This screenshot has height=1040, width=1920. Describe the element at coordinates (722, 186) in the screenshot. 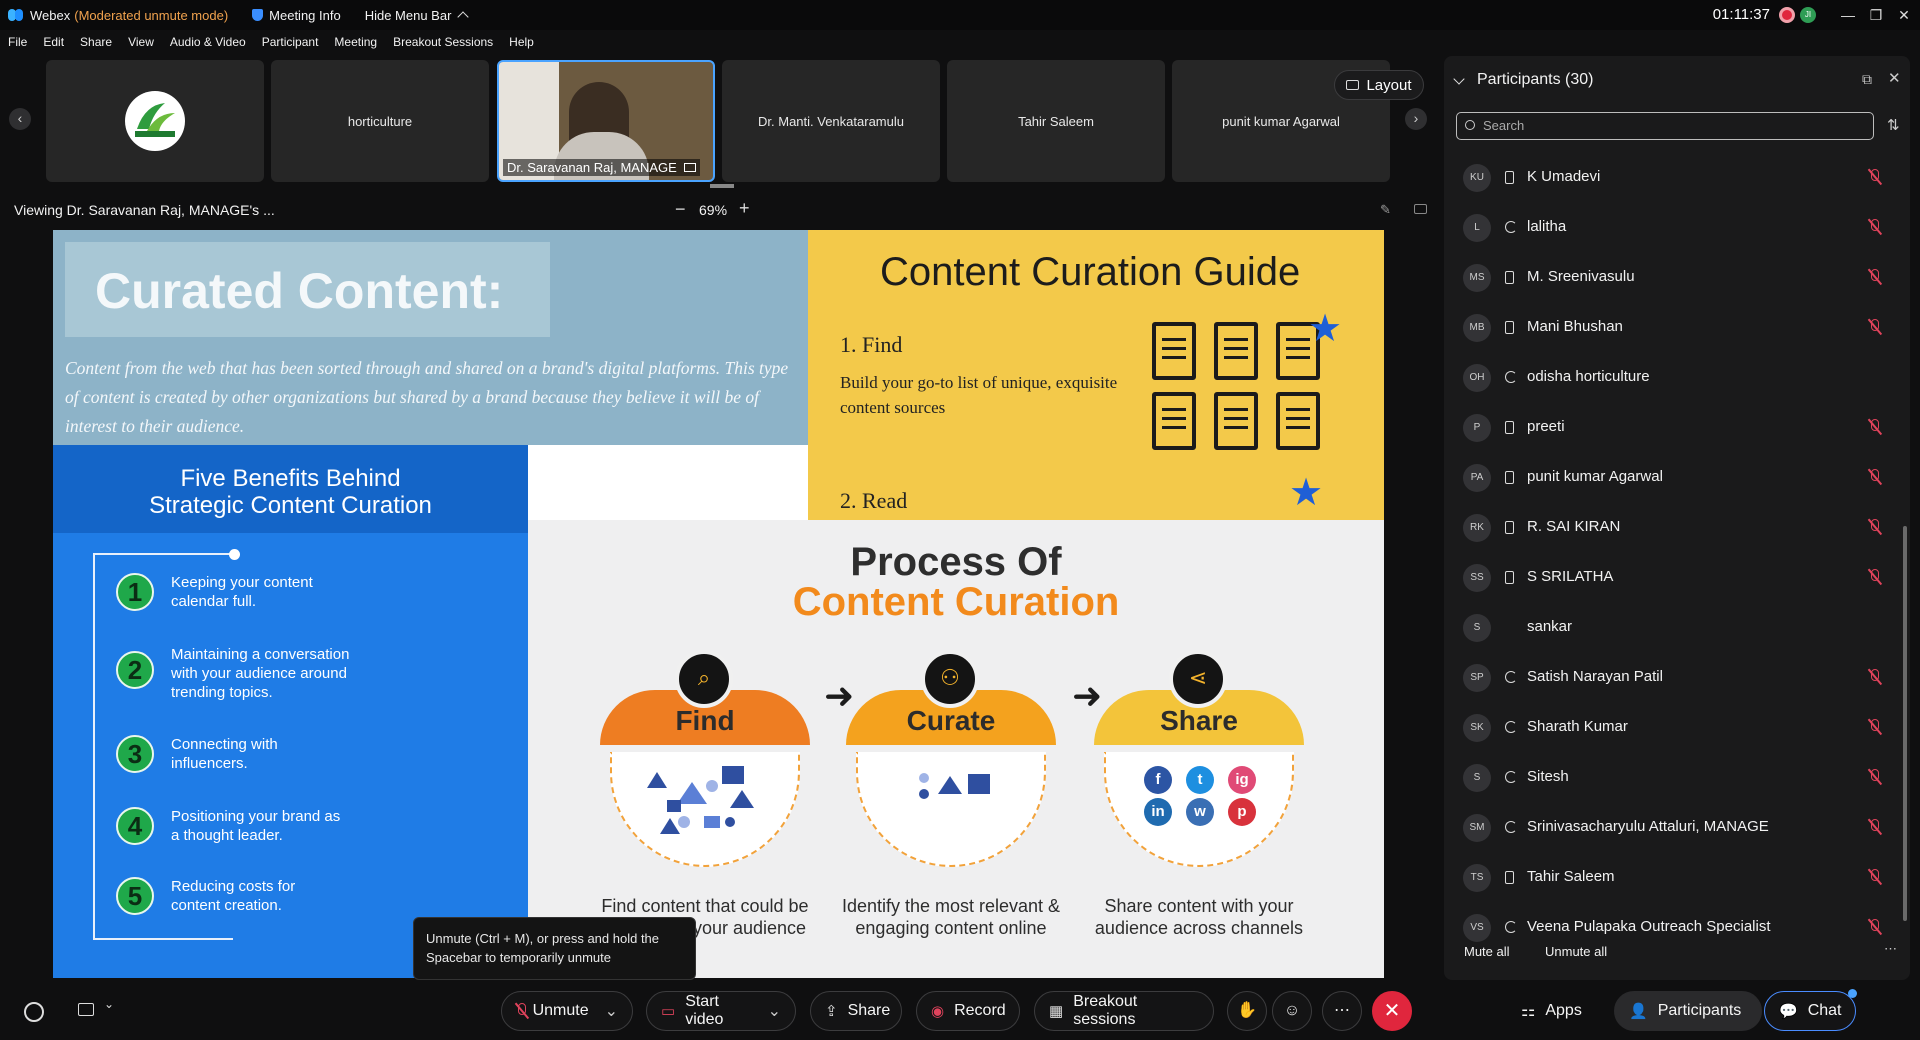

I see `resize-grip` at that location.